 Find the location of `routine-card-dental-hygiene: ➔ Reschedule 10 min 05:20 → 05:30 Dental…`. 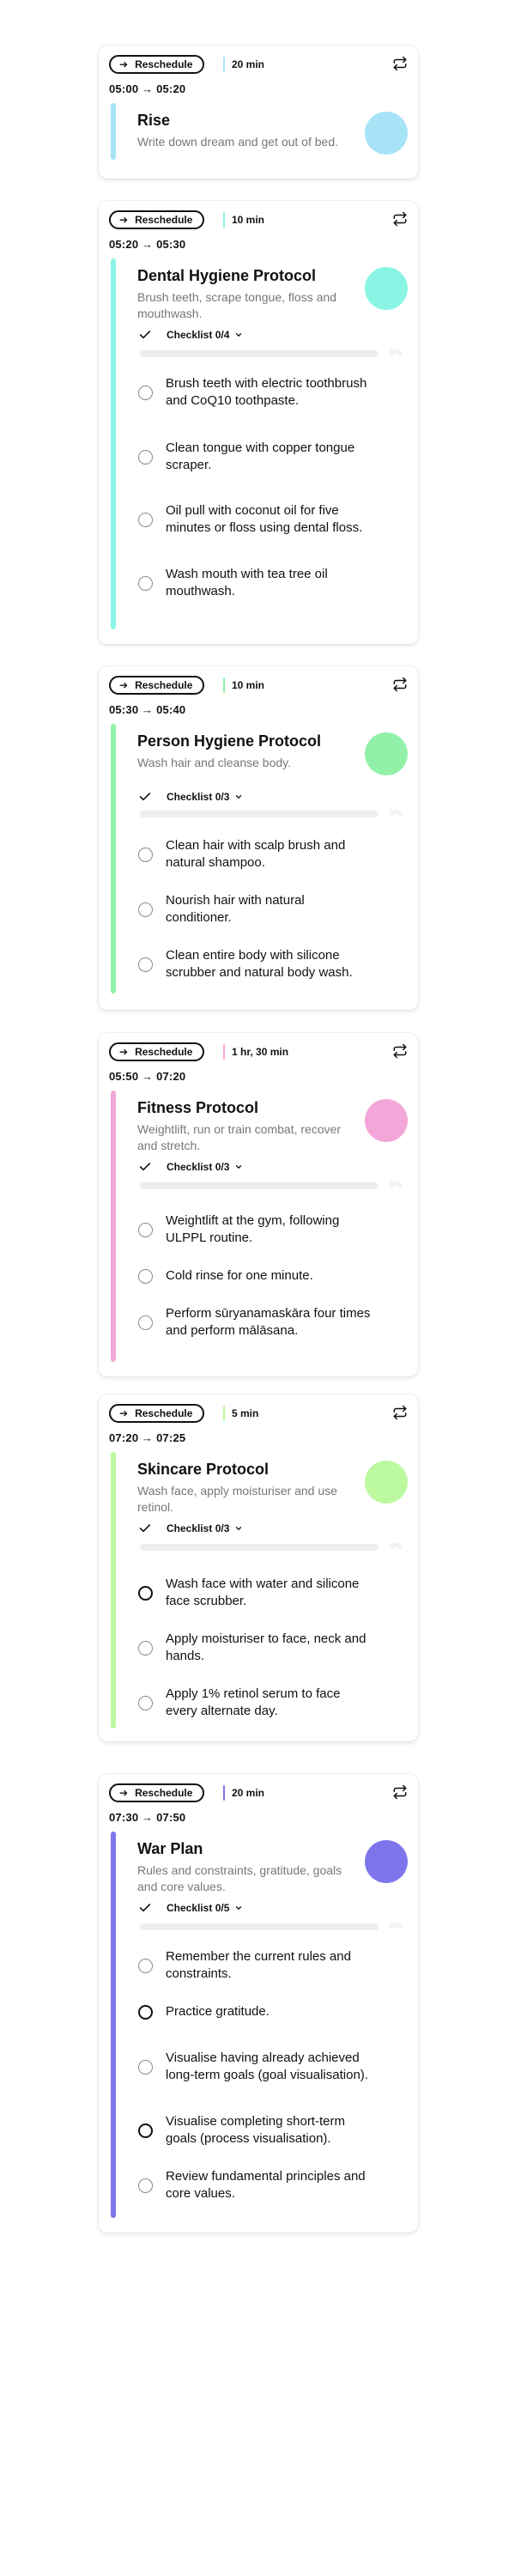

routine-card-dental-hygiene: ➔ Reschedule 10 min 05:20 → 05:30 Dental… is located at coordinates (258, 422).